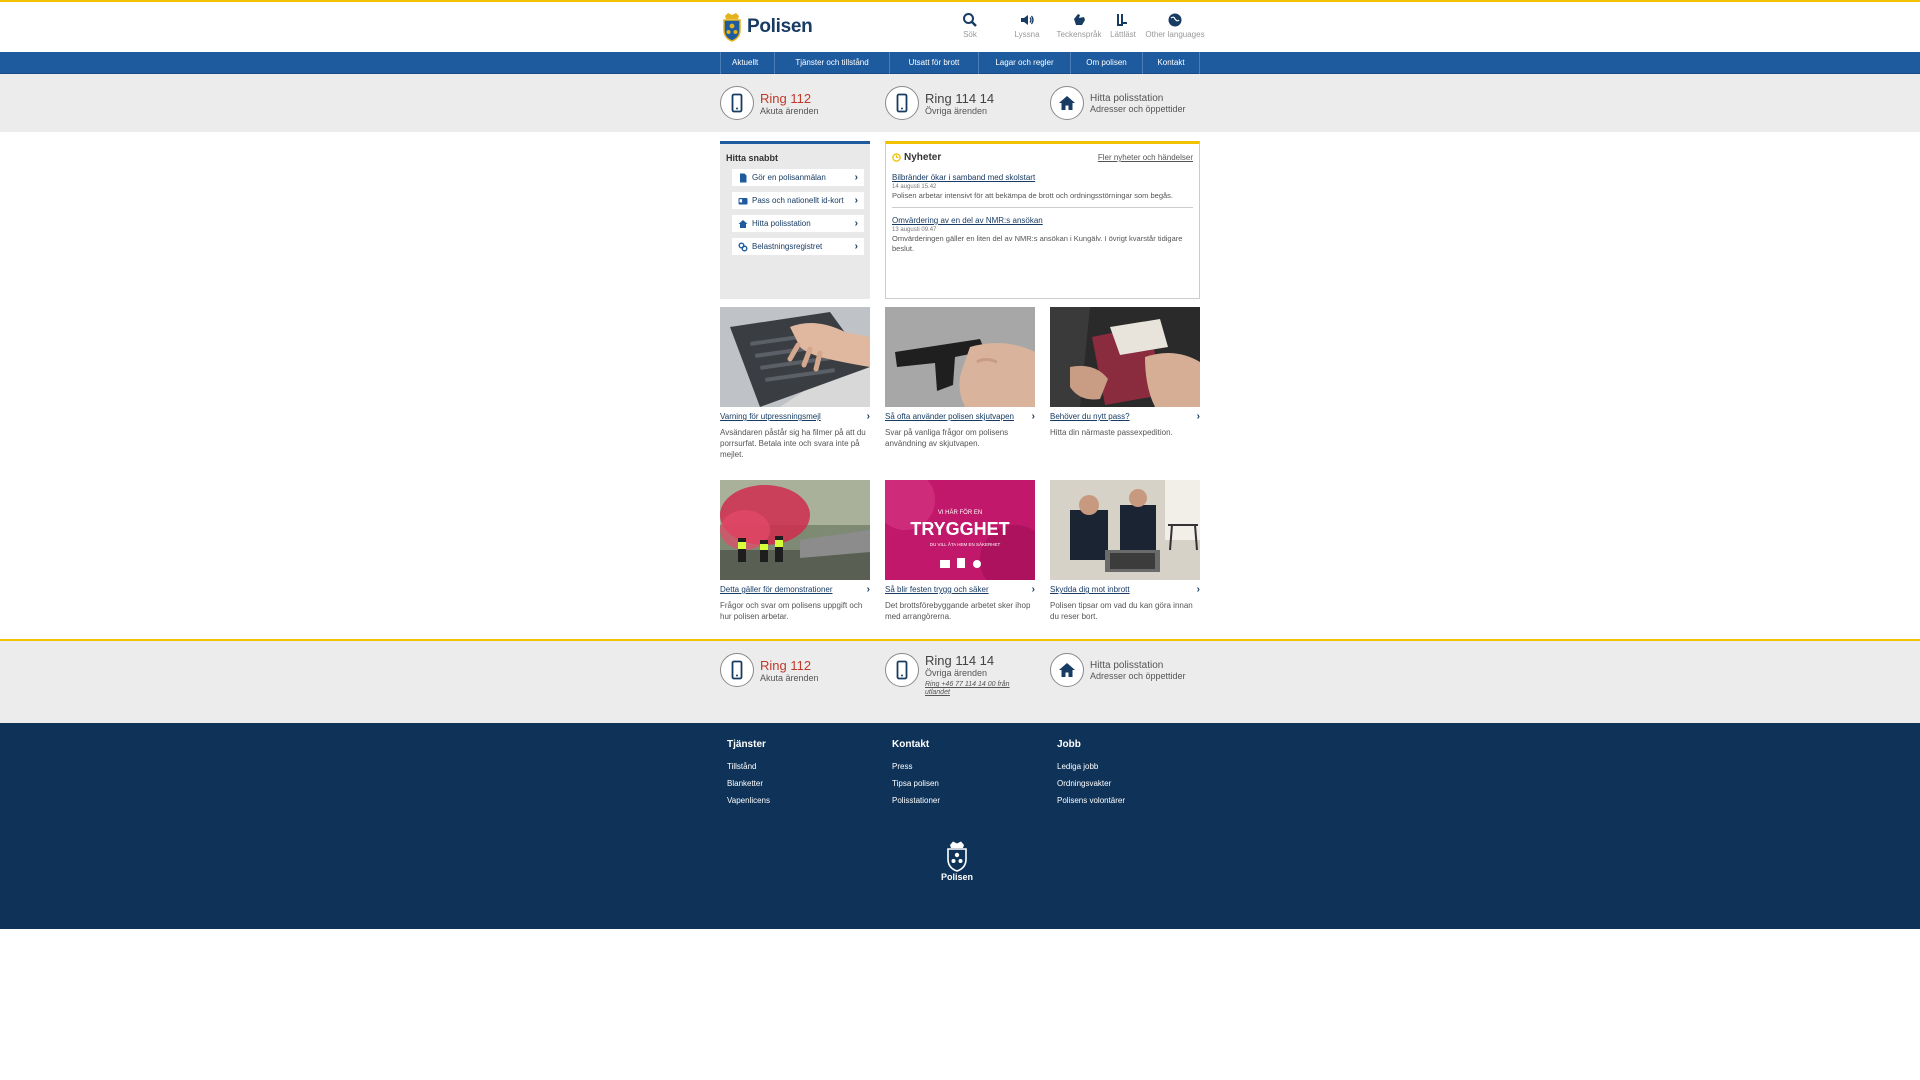 This screenshot has width=1920, height=1080. I want to click on call-11414: Ring 114 14 Övriga ärenden, so click(939, 103).